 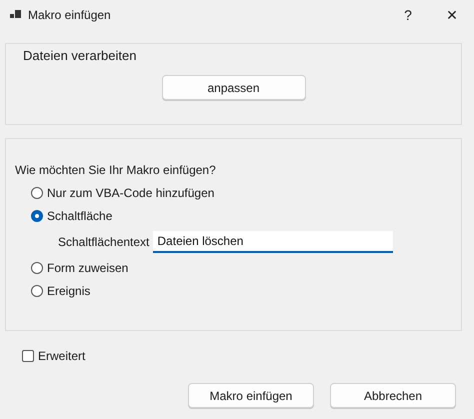 I want to click on app-icon, so click(x=15, y=15).